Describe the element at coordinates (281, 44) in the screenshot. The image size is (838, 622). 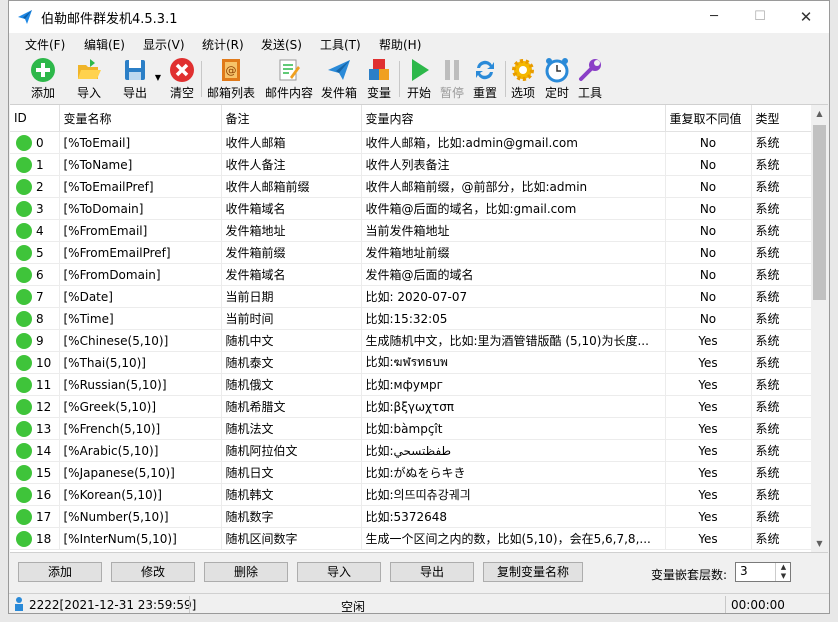
I see `menu-send: 发送(S)` at that location.